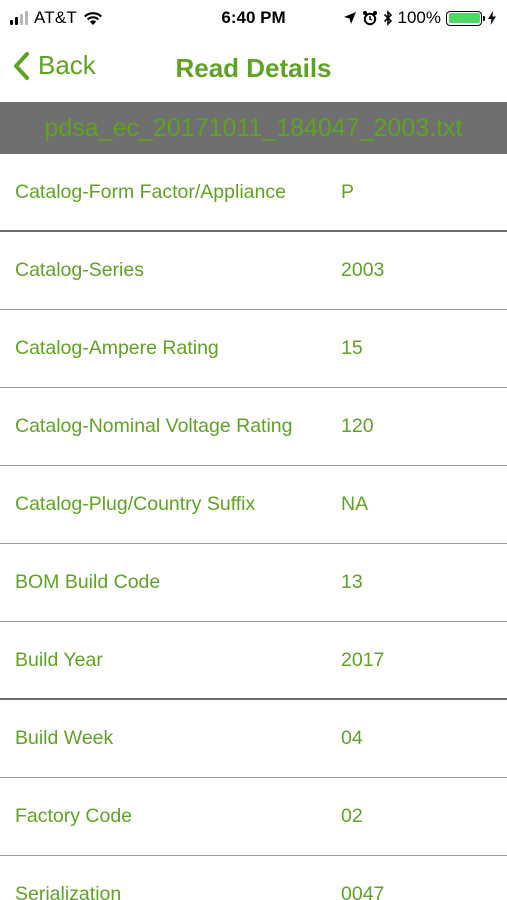 Image resolution: width=507 pixels, height=900 pixels. I want to click on detail-label: Catalog-Series, so click(79, 270).